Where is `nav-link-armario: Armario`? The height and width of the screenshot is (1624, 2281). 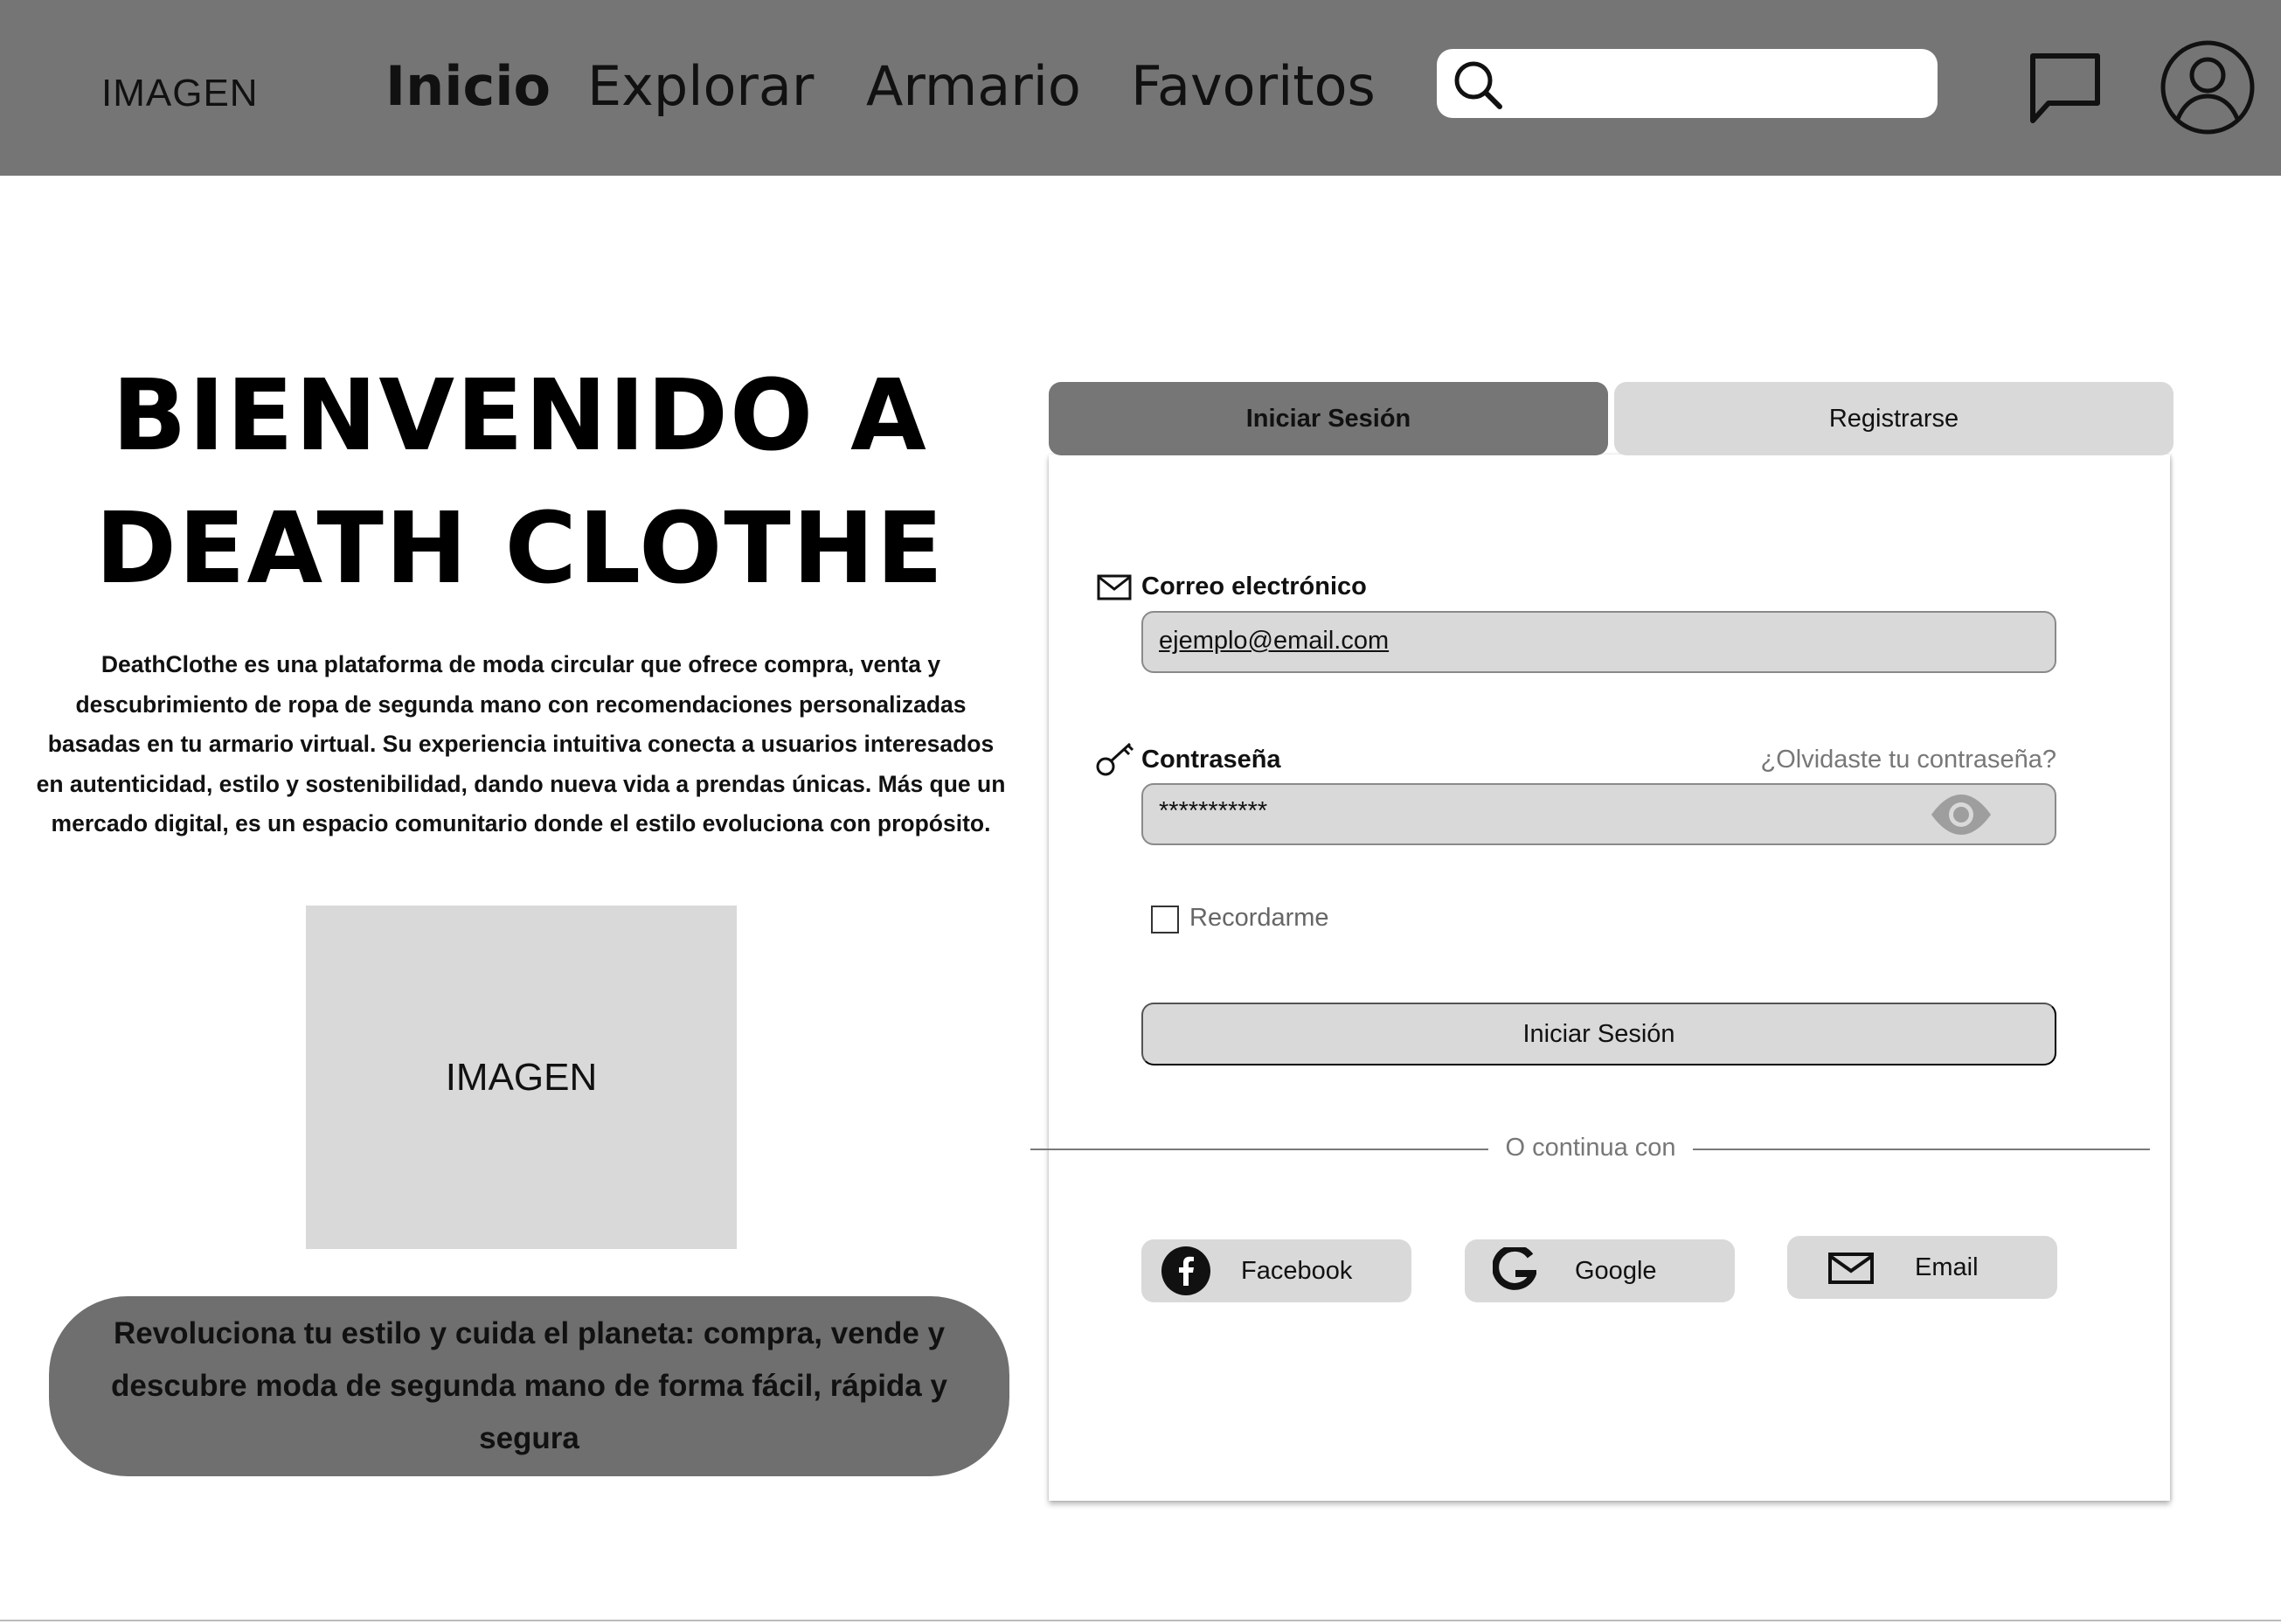
nav-link-armario: Armario is located at coordinates (973, 86).